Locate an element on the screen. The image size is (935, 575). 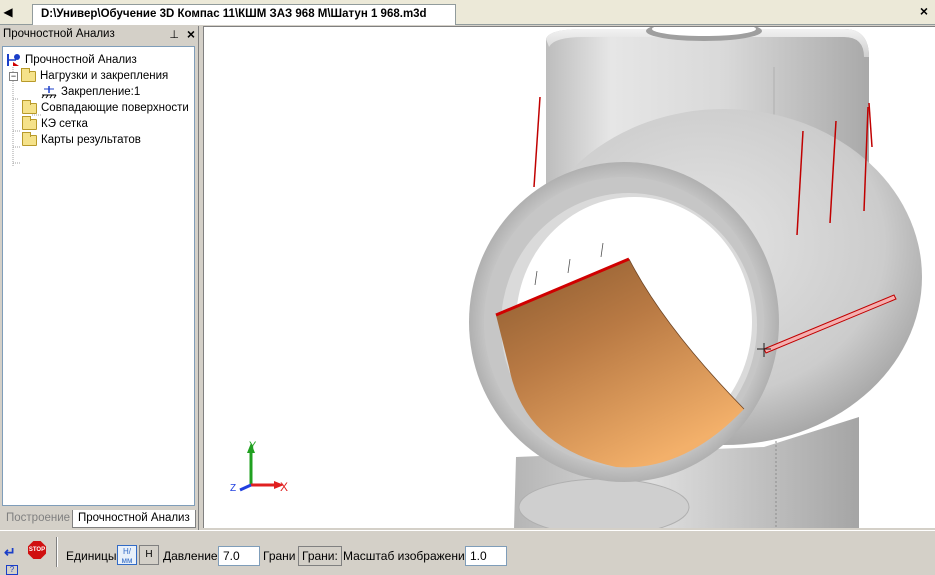
tab-strength-analysis: Прочностной Анализ is located at coordinates (134, 519).